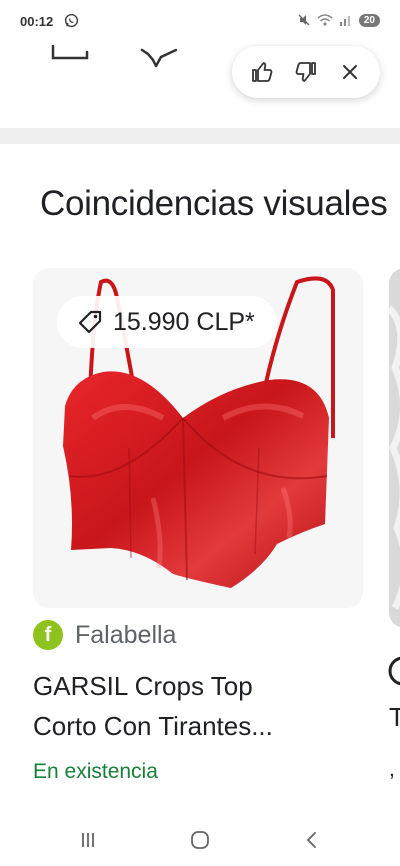 Image resolution: width=400 pixels, height=866 pixels. I want to click on back-icon, so click(311, 840).